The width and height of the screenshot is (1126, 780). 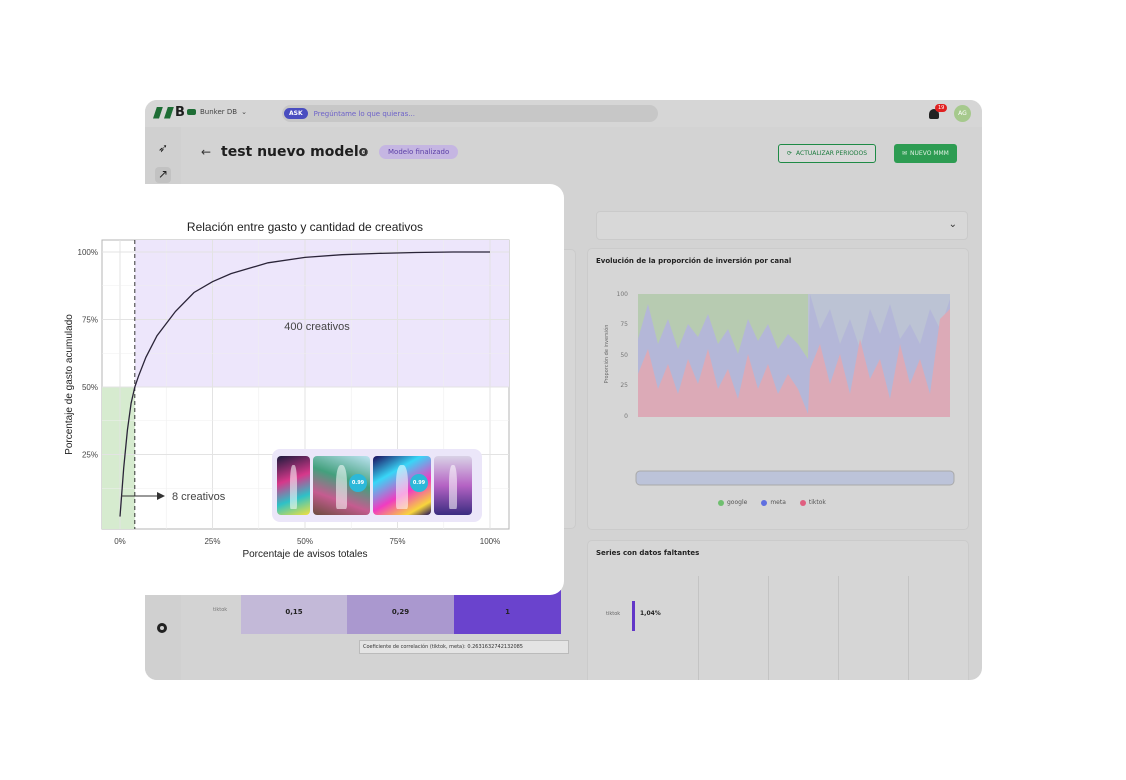 I want to click on megaphone-icon: ✉, so click(x=905, y=153).